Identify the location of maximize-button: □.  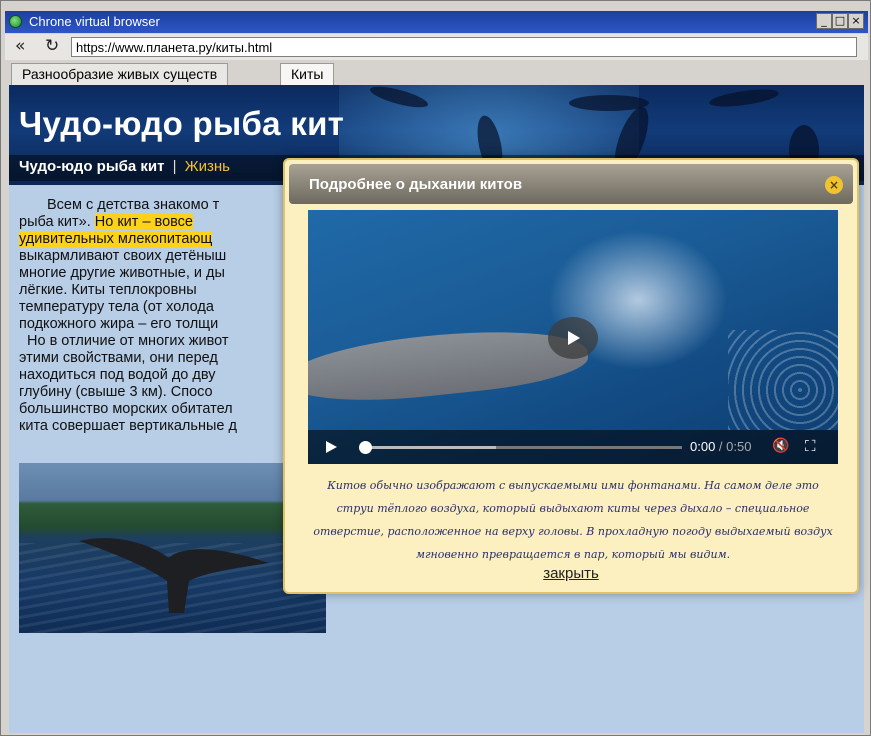
(840, 21).